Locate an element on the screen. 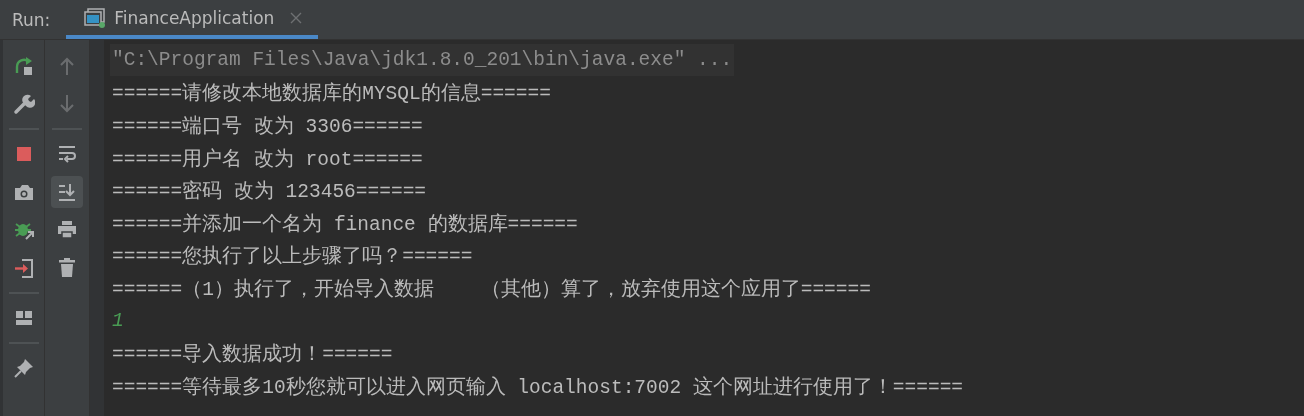 The height and width of the screenshot is (416, 1304). panel-label: Run: is located at coordinates (31, 19).